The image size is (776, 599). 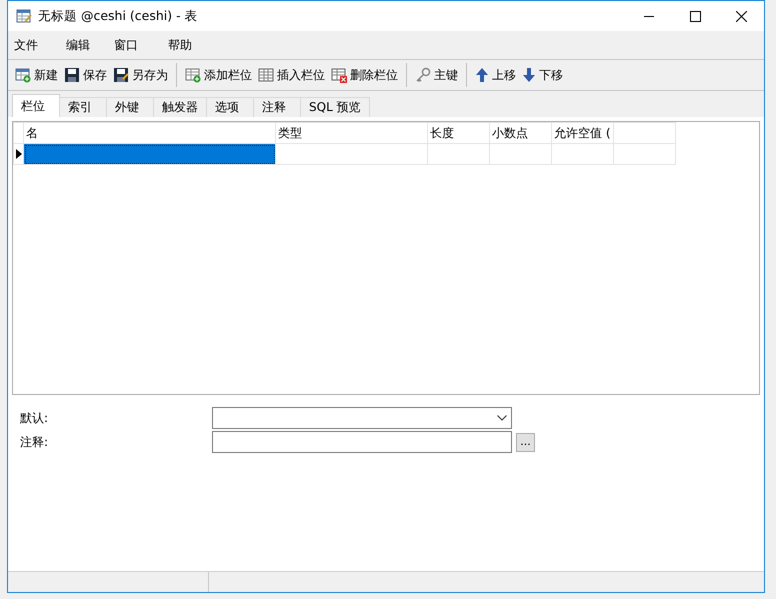 What do you see at coordinates (40, 45) in the screenshot?
I see `menu-item: 文件` at bounding box center [40, 45].